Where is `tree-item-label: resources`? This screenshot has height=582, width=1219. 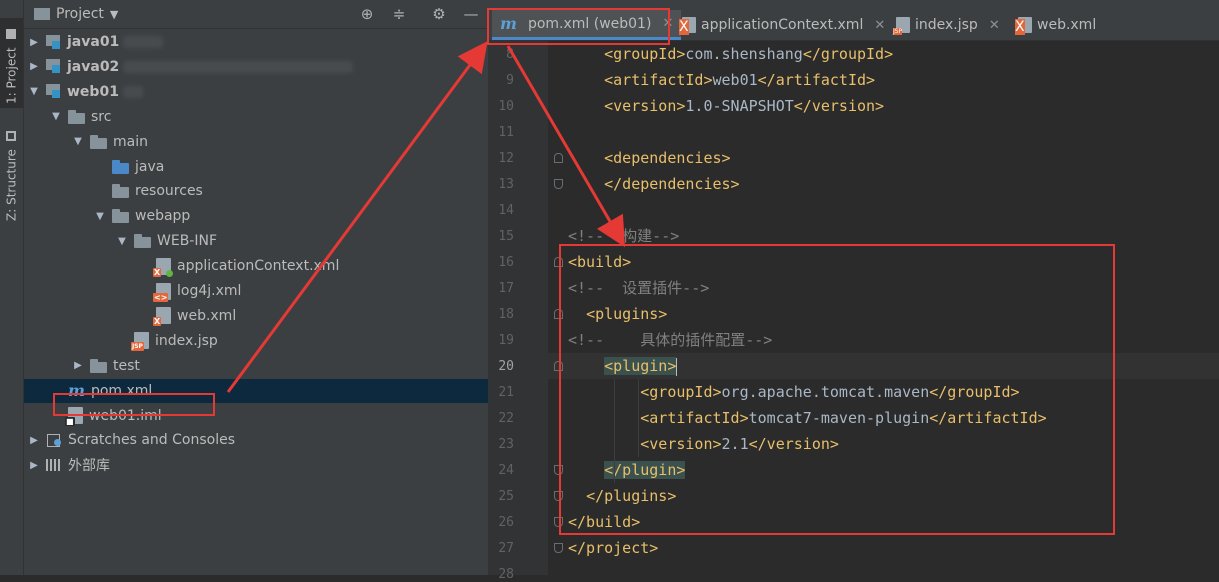
tree-item-label: resources is located at coordinates (169, 191).